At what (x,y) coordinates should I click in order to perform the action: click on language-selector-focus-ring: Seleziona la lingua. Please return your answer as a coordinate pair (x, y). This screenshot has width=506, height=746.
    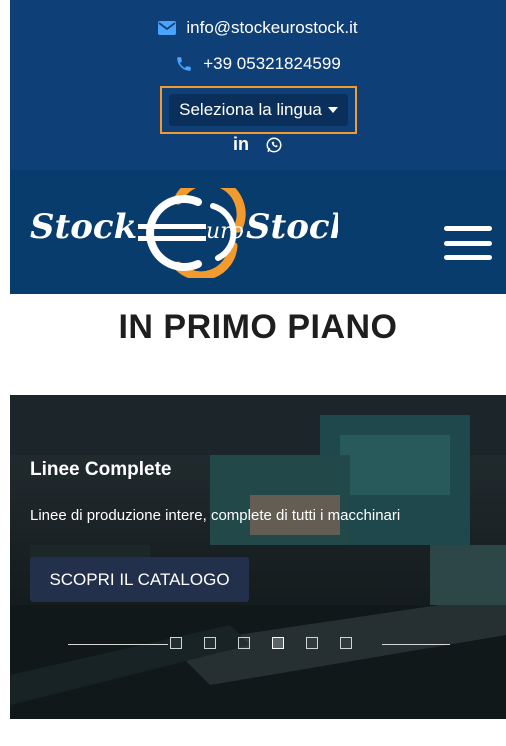
    Looking at the image, I should click on (258, 110).